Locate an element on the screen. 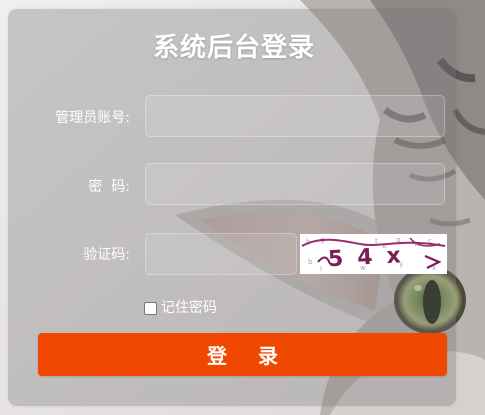 The image size is (485, 415). captcha-input is located at coordinates (221, 254).